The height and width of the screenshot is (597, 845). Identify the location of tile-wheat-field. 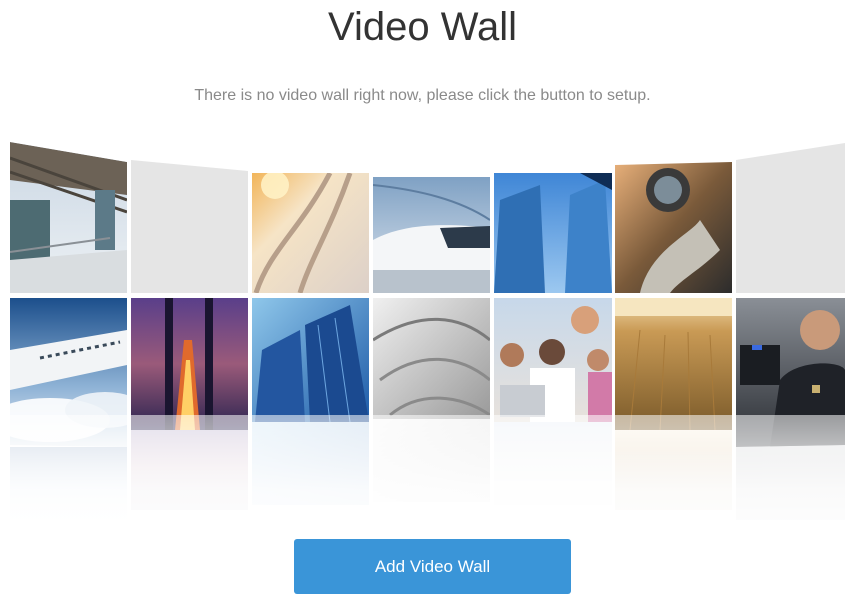
(673, 364).